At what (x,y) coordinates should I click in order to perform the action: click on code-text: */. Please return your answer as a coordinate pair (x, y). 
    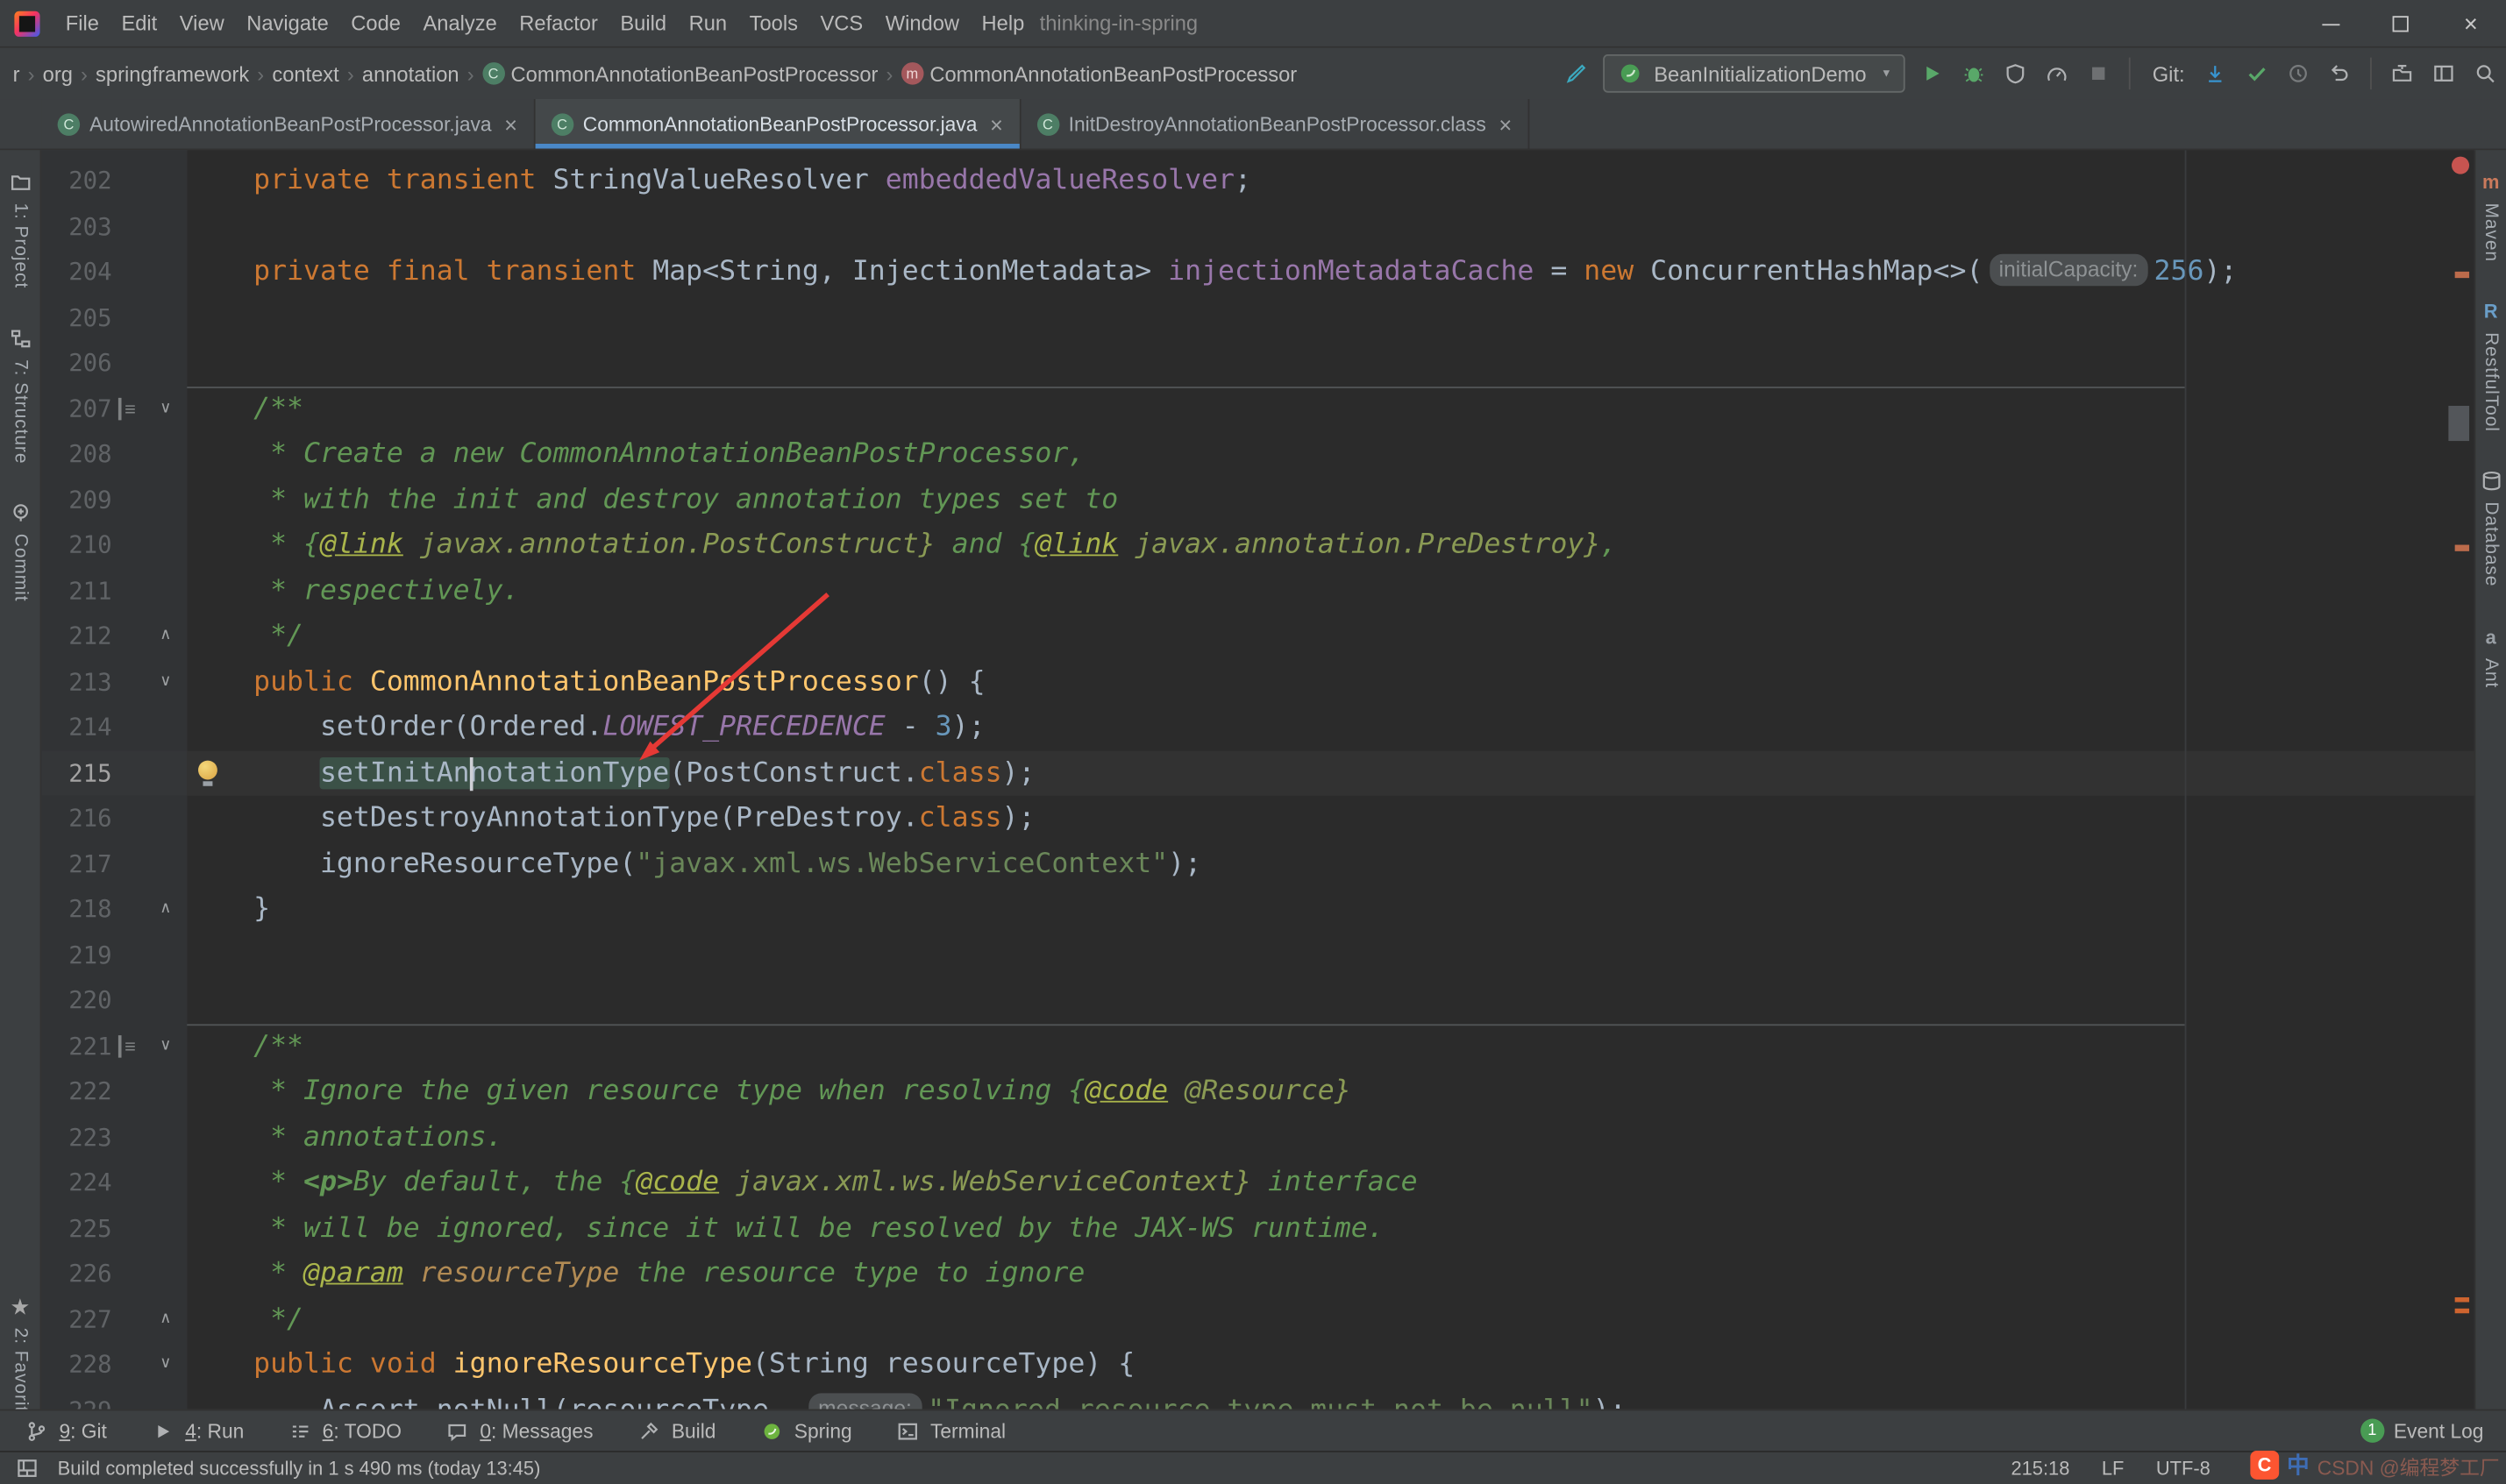
    Looking at the image, I should click on (245, 1319).